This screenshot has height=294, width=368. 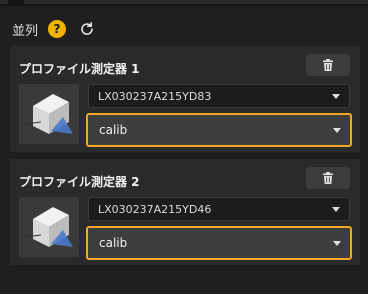 I want to click on top-strip, so click(x=184, y=3).